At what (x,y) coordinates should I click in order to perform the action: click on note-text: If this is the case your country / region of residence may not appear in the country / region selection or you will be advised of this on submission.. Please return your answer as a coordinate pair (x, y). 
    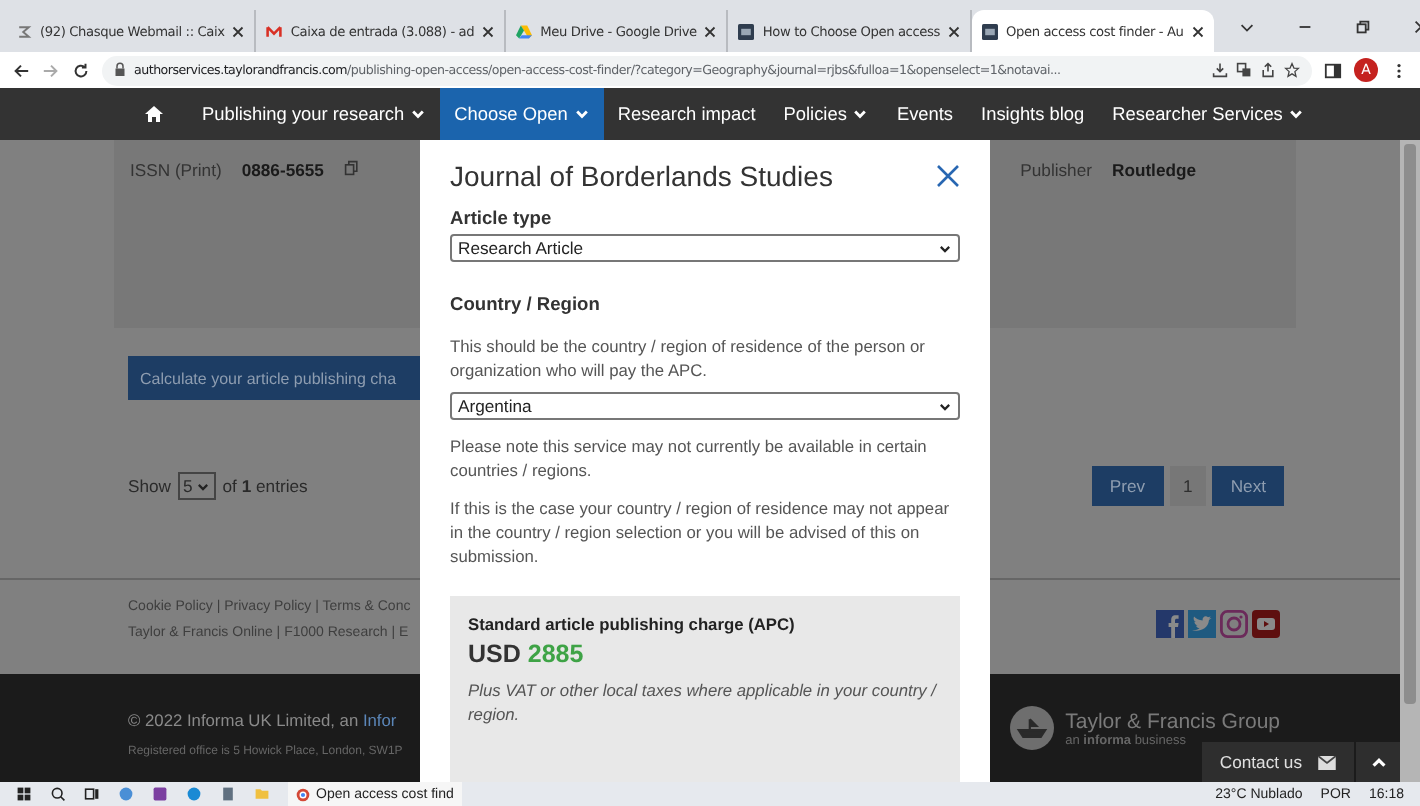
    Looking at the image, I should click on (701, 532).